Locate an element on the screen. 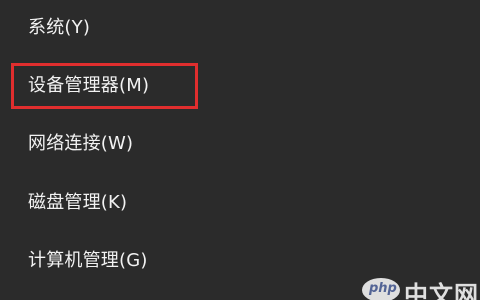  watermark-logo-text: php is located at coordinates (383, 288).